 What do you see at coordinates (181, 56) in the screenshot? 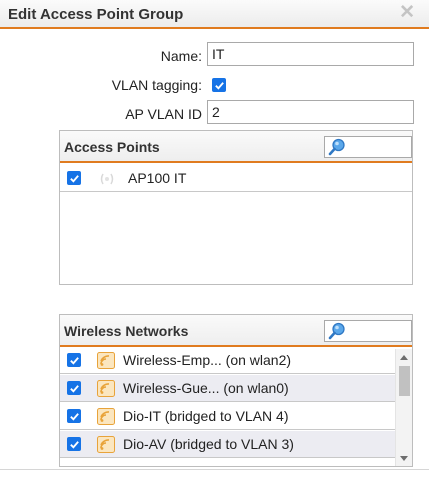
I see `name-label: Name:` at bounding box center [181, 56].